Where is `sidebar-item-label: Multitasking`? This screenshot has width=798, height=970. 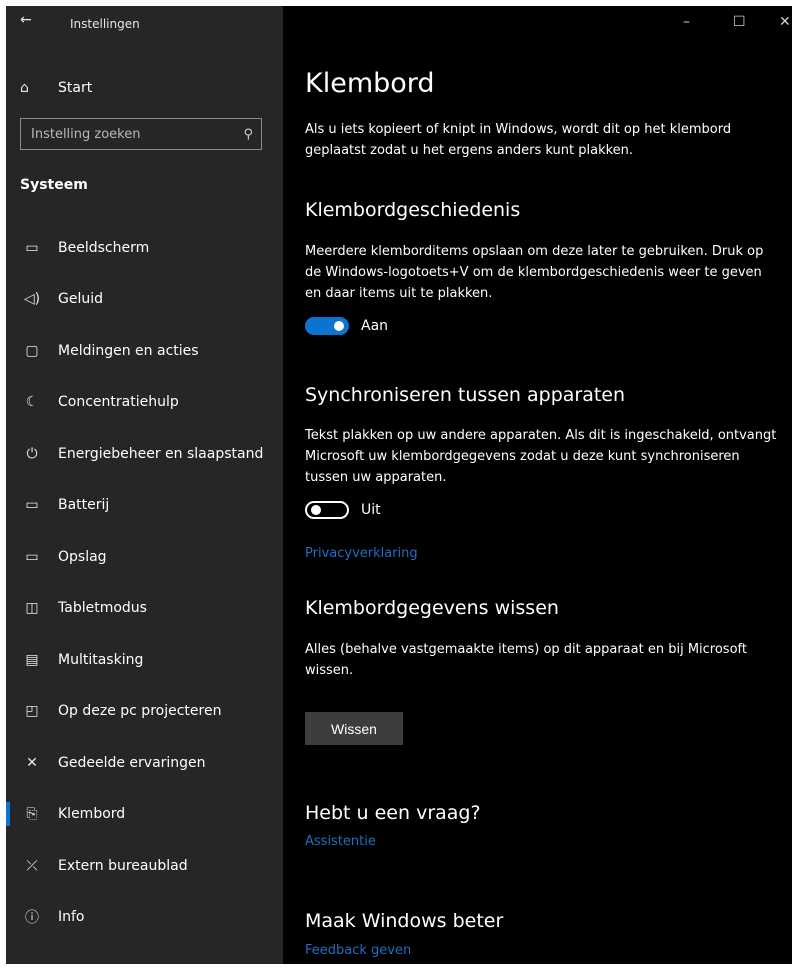 sidebar-item-label: Multitasking is located at coordinates (101, 659).